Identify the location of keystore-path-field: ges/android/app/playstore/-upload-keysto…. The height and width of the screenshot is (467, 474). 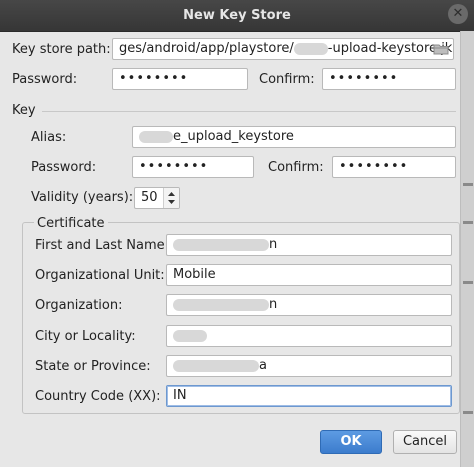
(283, 49).